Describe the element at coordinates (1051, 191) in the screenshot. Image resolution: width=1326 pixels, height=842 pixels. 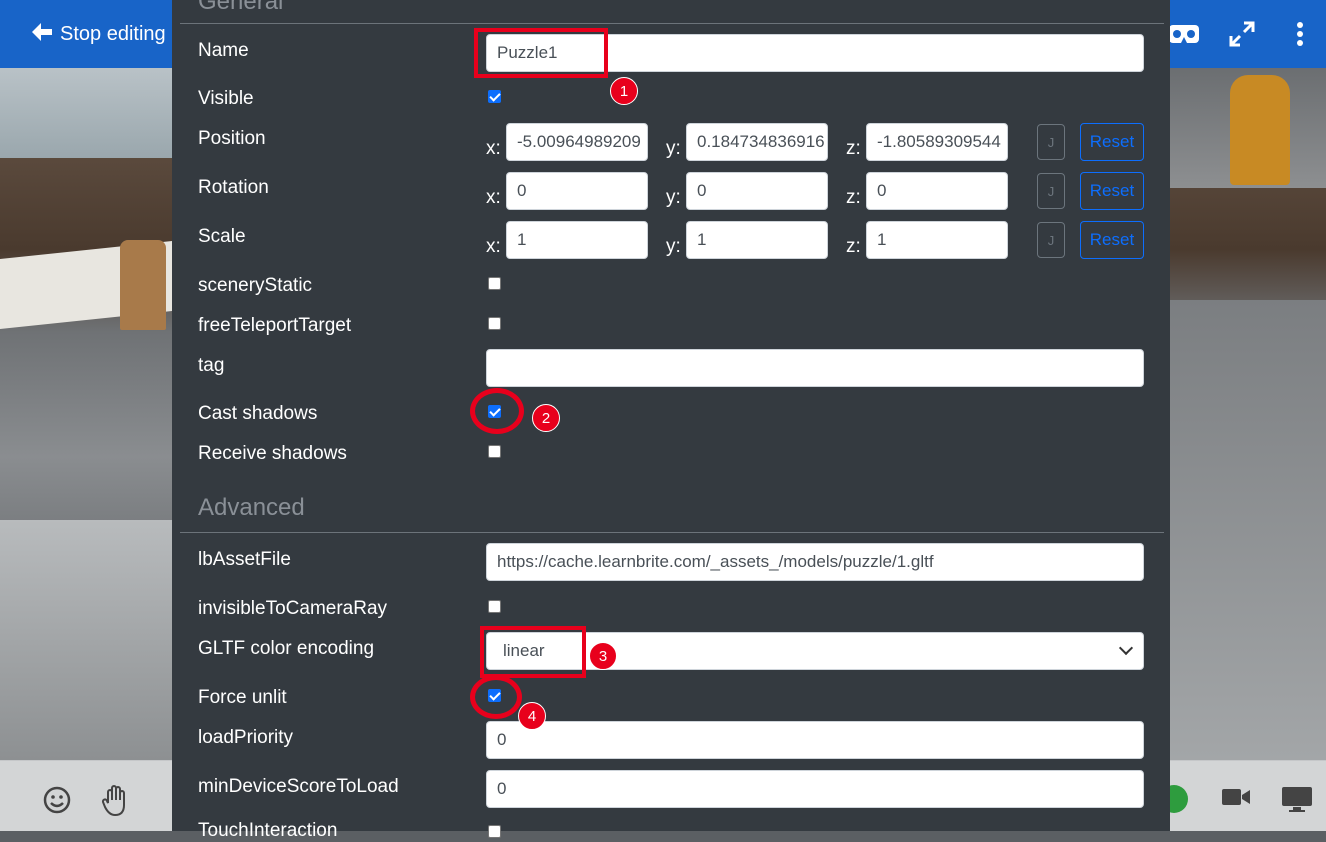
I see `rotation-j-button: J` at that location.